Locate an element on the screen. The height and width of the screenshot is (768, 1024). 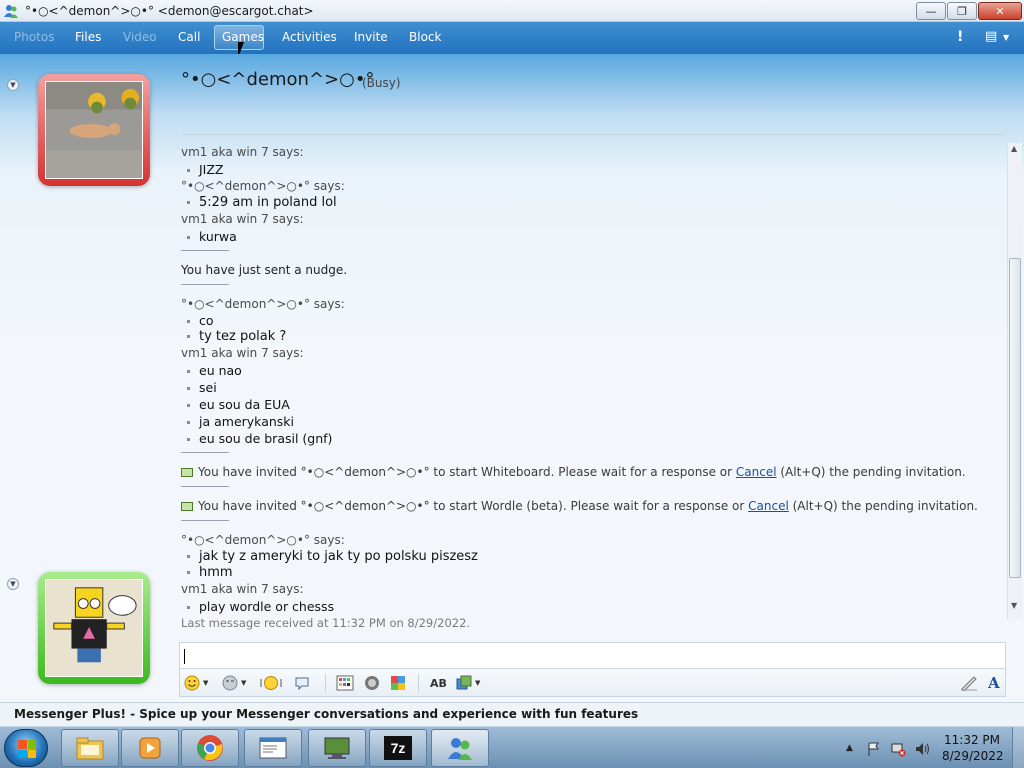
options-menu-icon: ▤ is located at coordinates (991, 36).